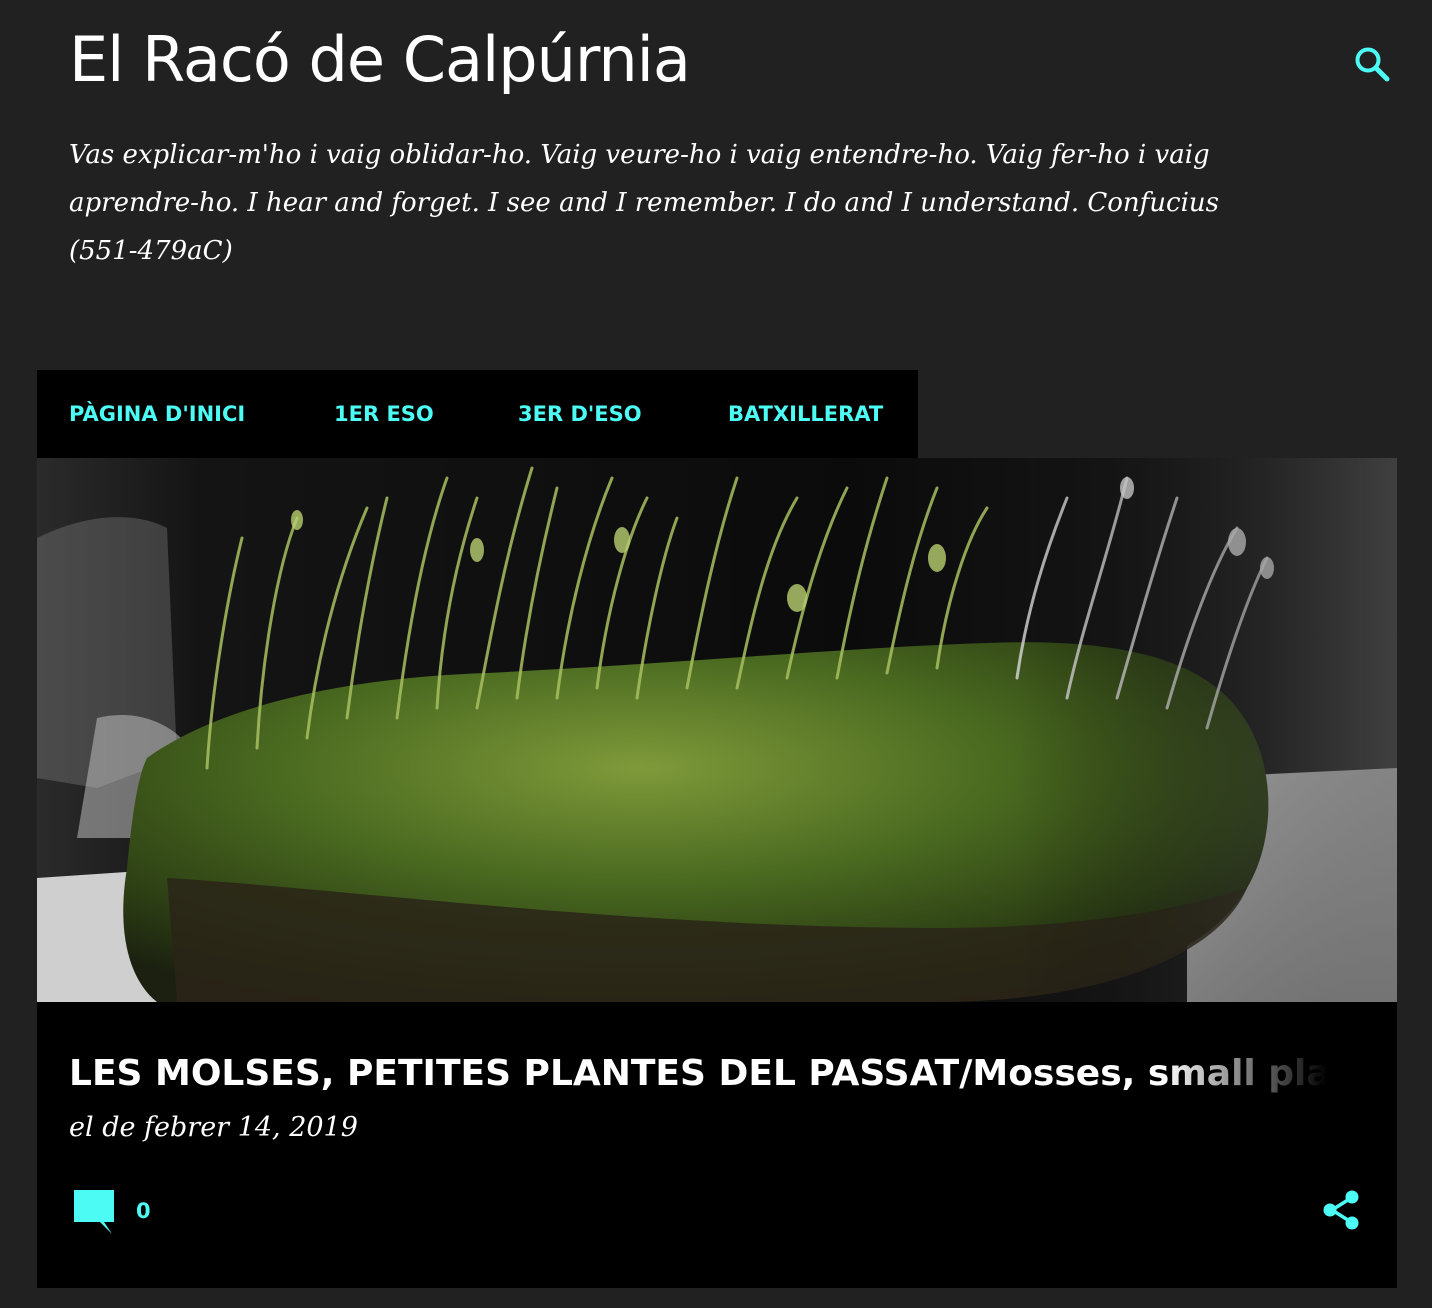  I want to click on comment-link: 0, so click(115, 1211).